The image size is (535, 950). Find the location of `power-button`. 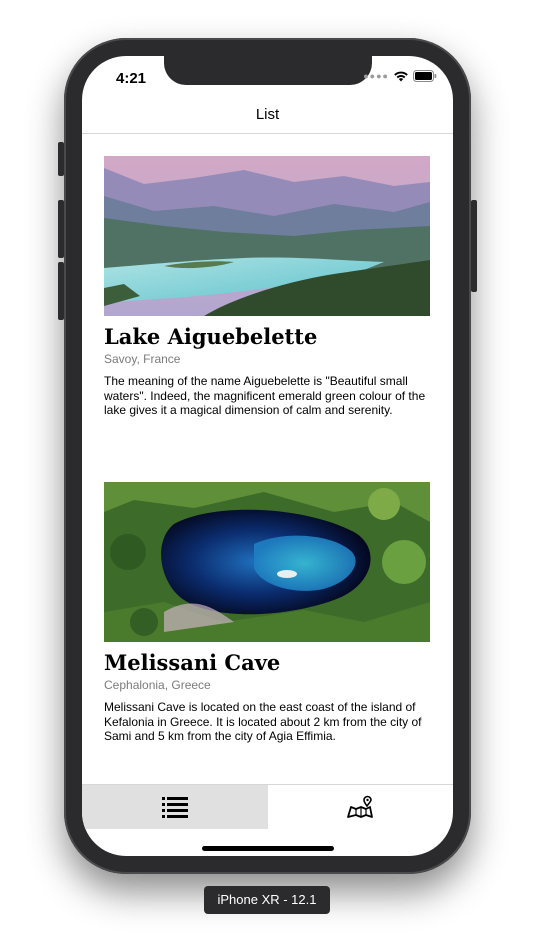

power-button is located at coordinates (474, 246).